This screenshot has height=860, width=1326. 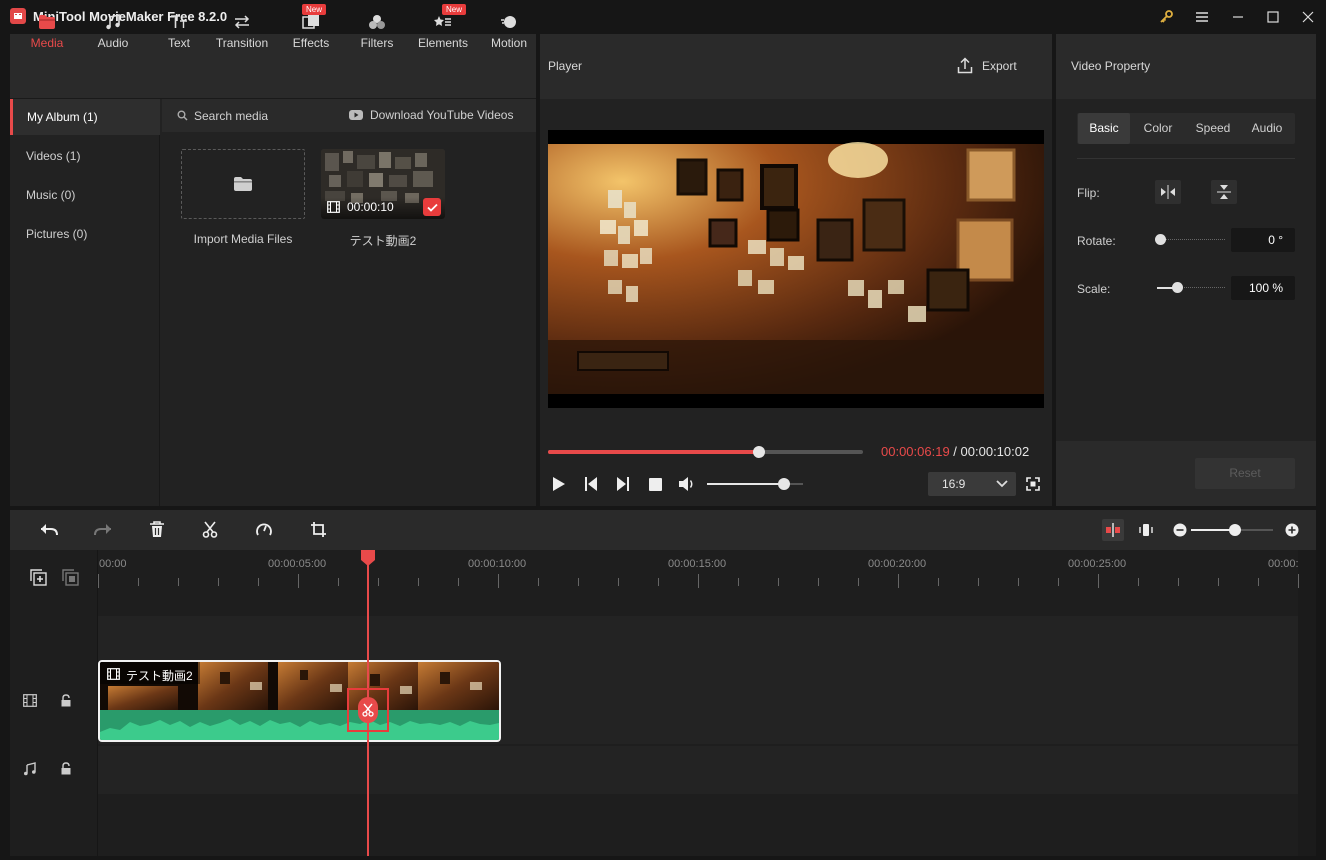 What do you see at coordinates (113, 674) in the screenshot?
I see `film-icon` at bounding box center [113, 674].